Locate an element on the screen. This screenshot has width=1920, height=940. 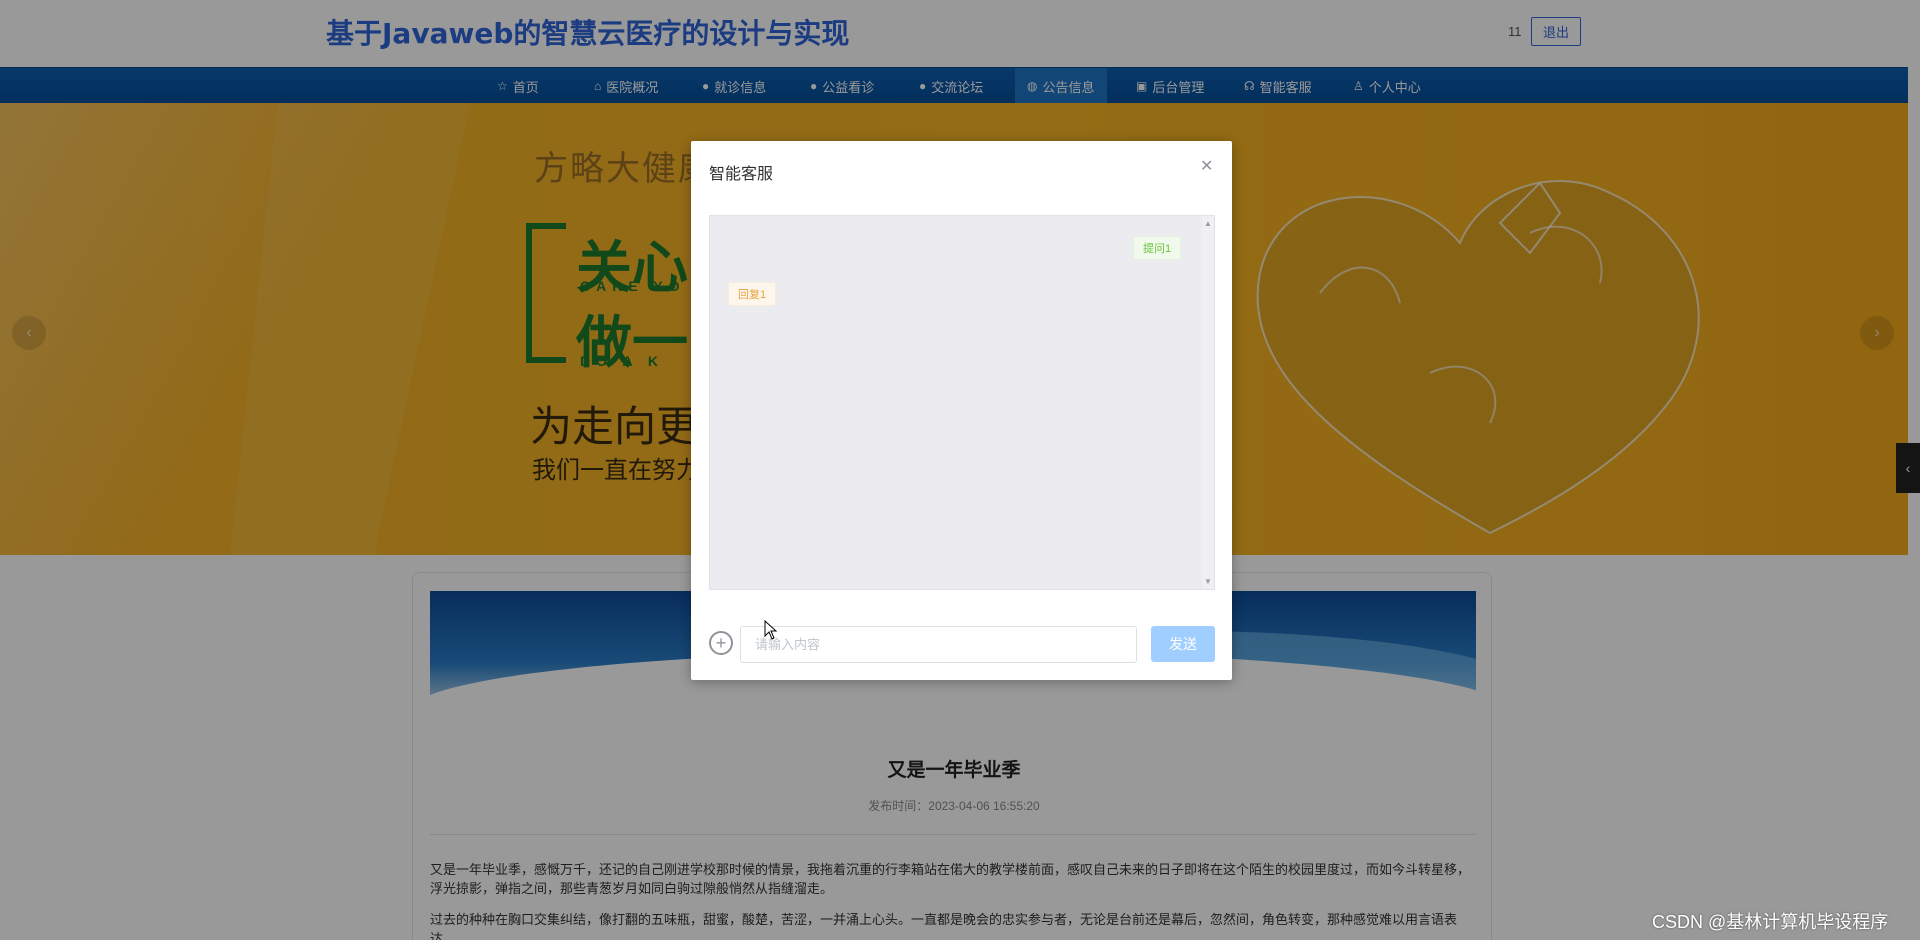
dialog-title: 智能客服 is located at coordinates (741, 174).